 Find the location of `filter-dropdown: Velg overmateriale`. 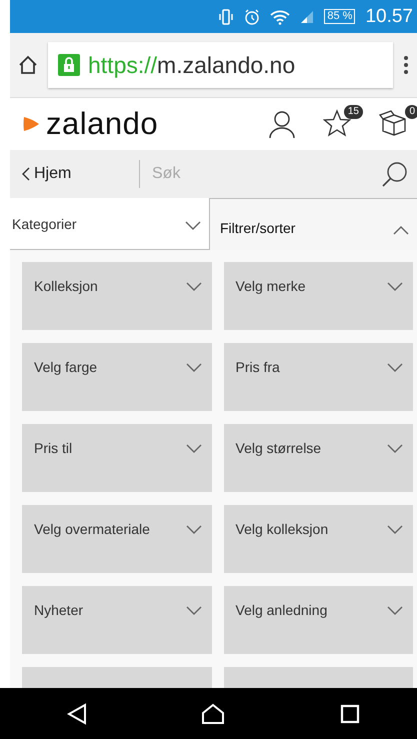

filter-dropdown: Velg overmateriale is located at coordinates (117, 539).